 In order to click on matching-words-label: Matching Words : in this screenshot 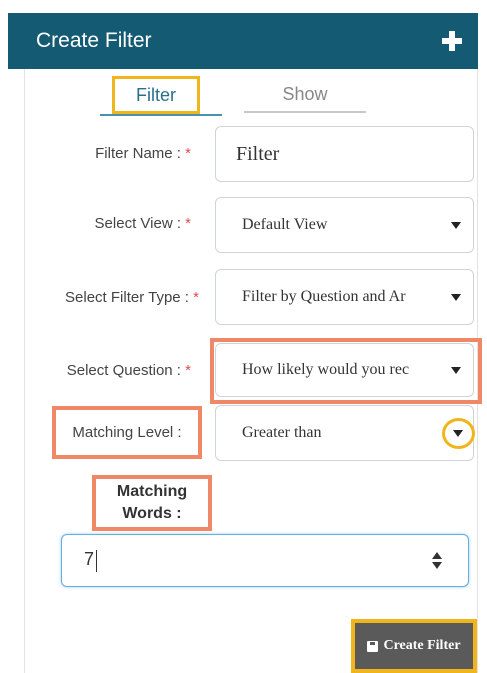, I will do `click(152, 503)`.